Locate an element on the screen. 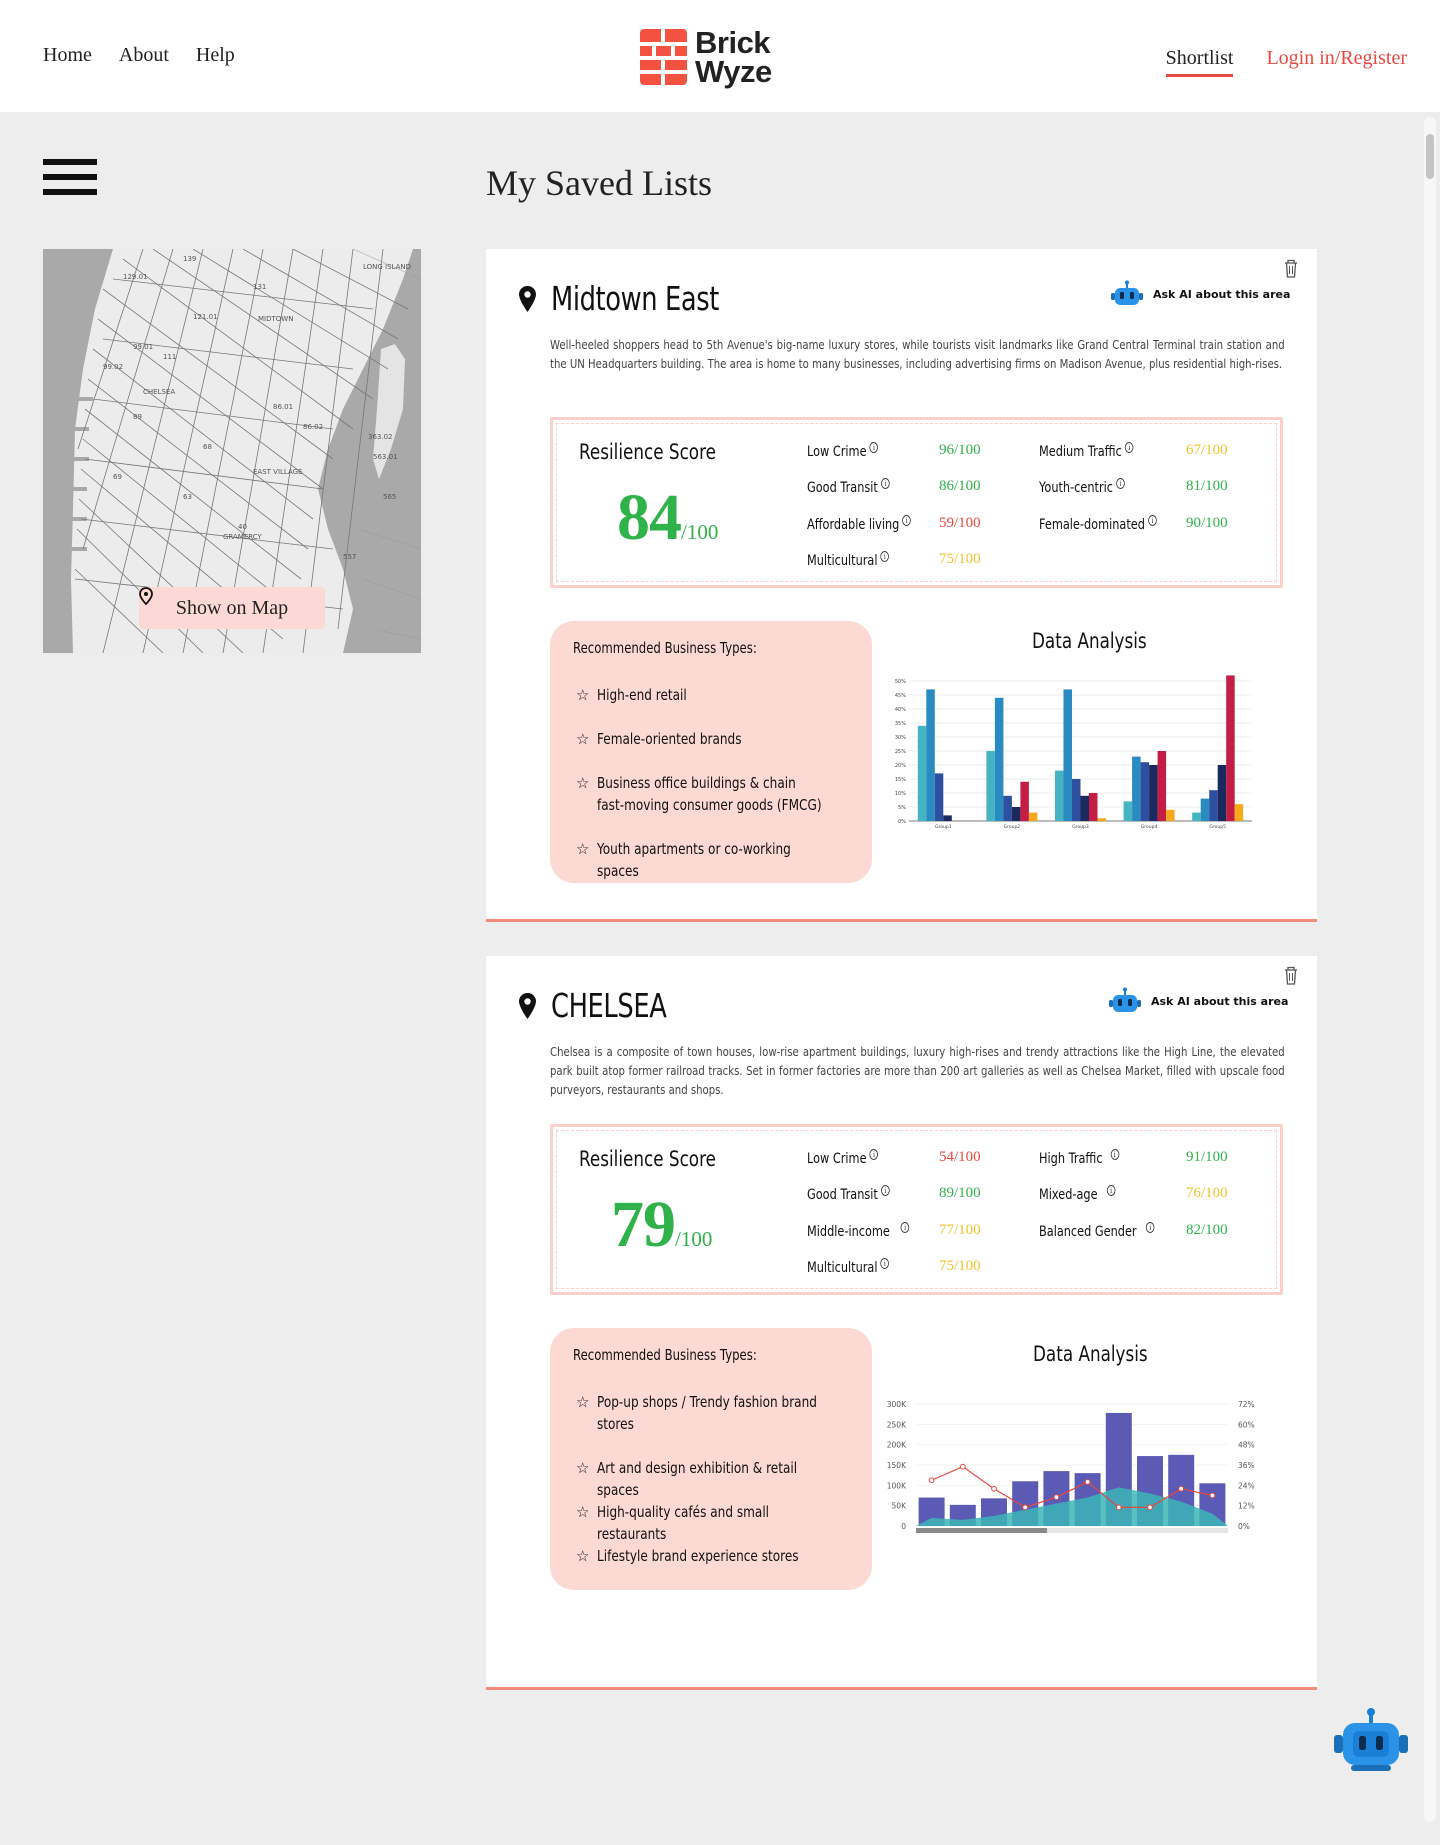 Image resolution: width=1440 pixels, height=1845 pixels. zoom-slider-handle is located at coordinates (982, 1530).